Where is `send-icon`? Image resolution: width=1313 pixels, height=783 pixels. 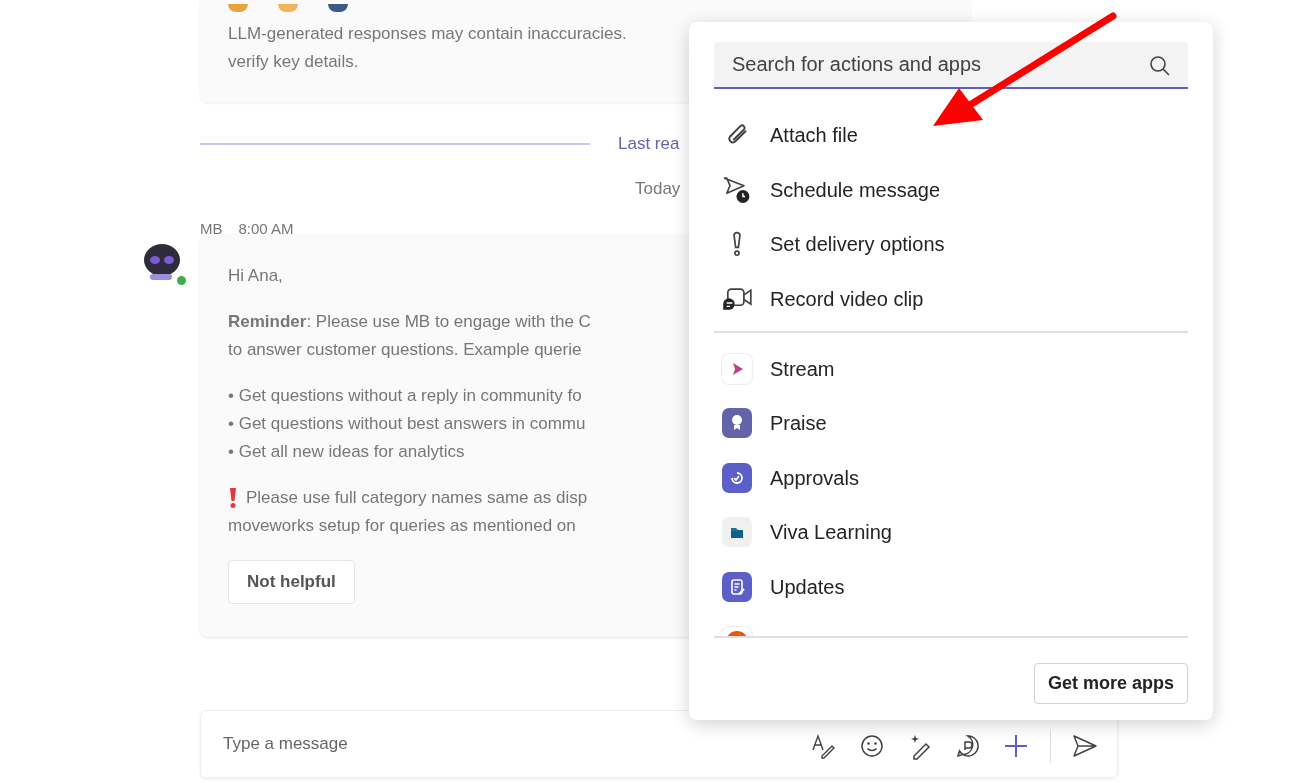
send-icon is located at coordinates (1085, 746).